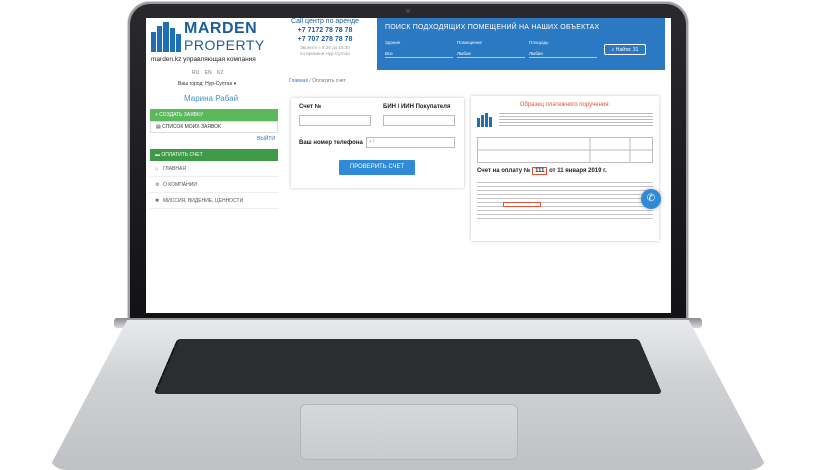  Describe the element at coordinates (491, 49) in the screenshot. I see `premises-select: Помещение Любое` at that location.